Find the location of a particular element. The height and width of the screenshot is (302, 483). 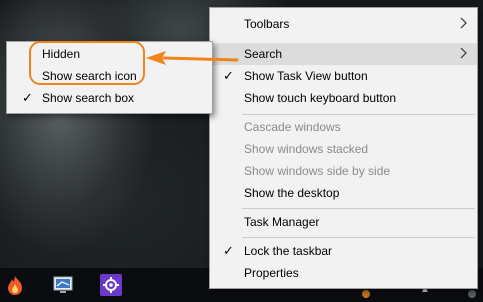

menu-item-label: Toolbars is located at coordinates (267, 24).